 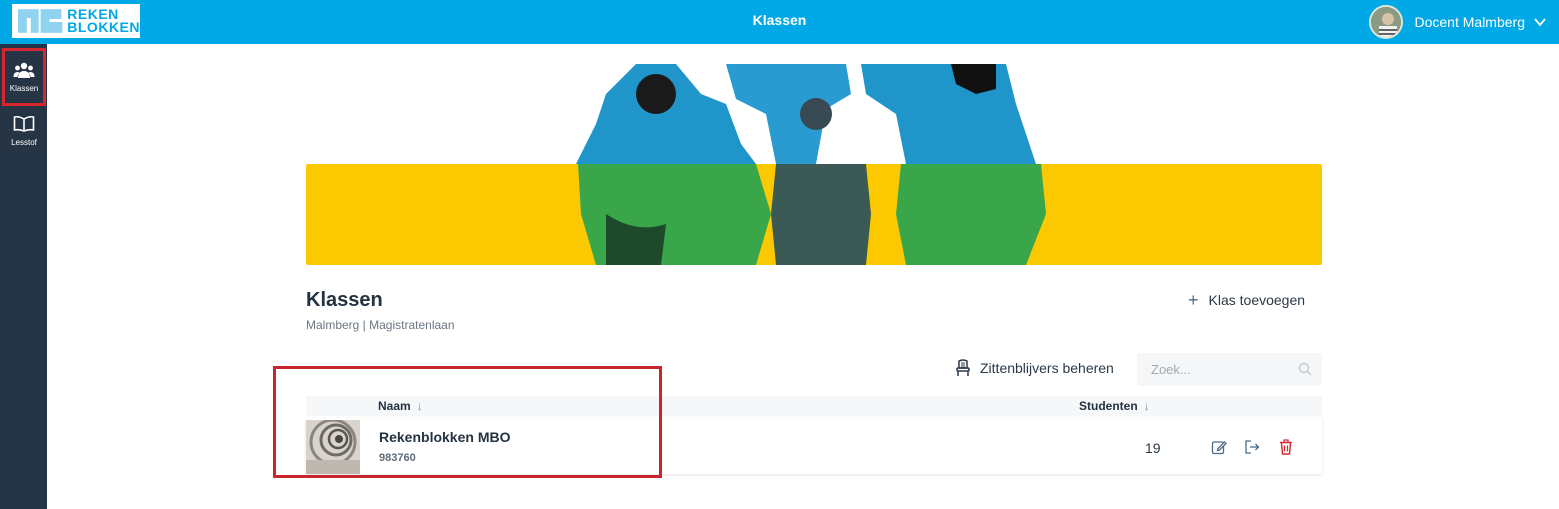 I want to click on sidebar-item-label: Klassen, so click(x=24, y=88).